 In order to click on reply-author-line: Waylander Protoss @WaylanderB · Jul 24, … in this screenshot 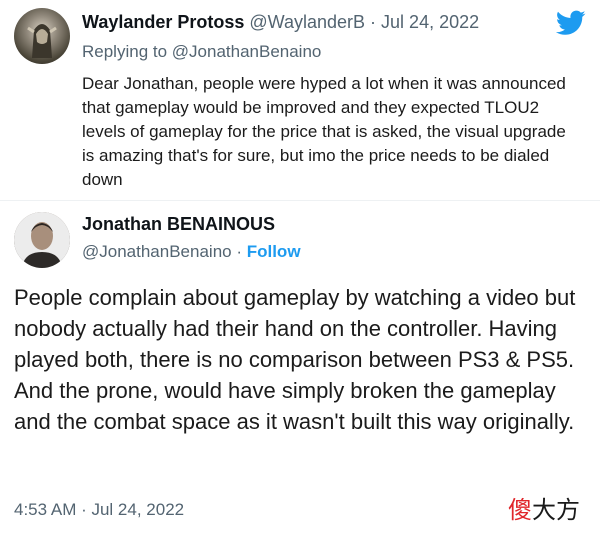, I will do `click(280, 22)`.